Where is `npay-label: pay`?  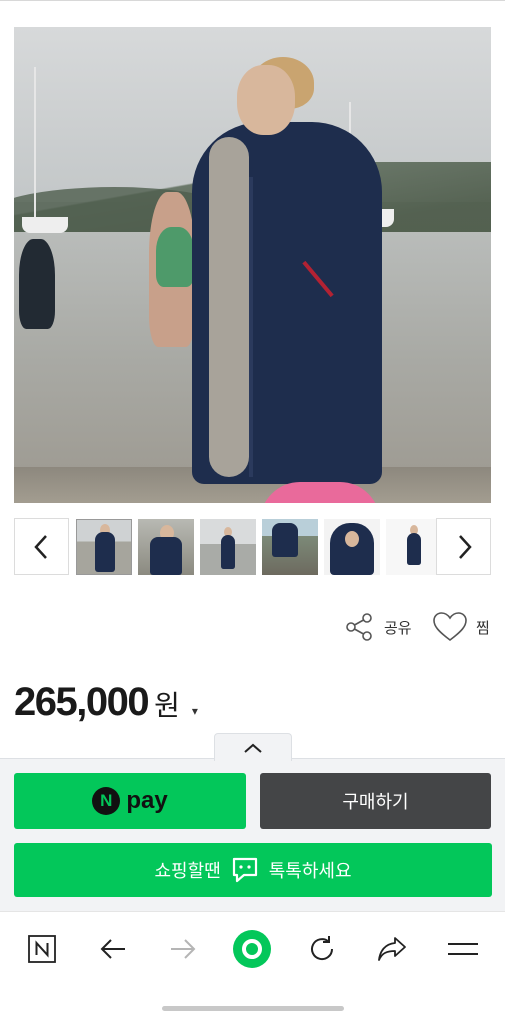
npay-label: pay is located at coordinates (147, 800).